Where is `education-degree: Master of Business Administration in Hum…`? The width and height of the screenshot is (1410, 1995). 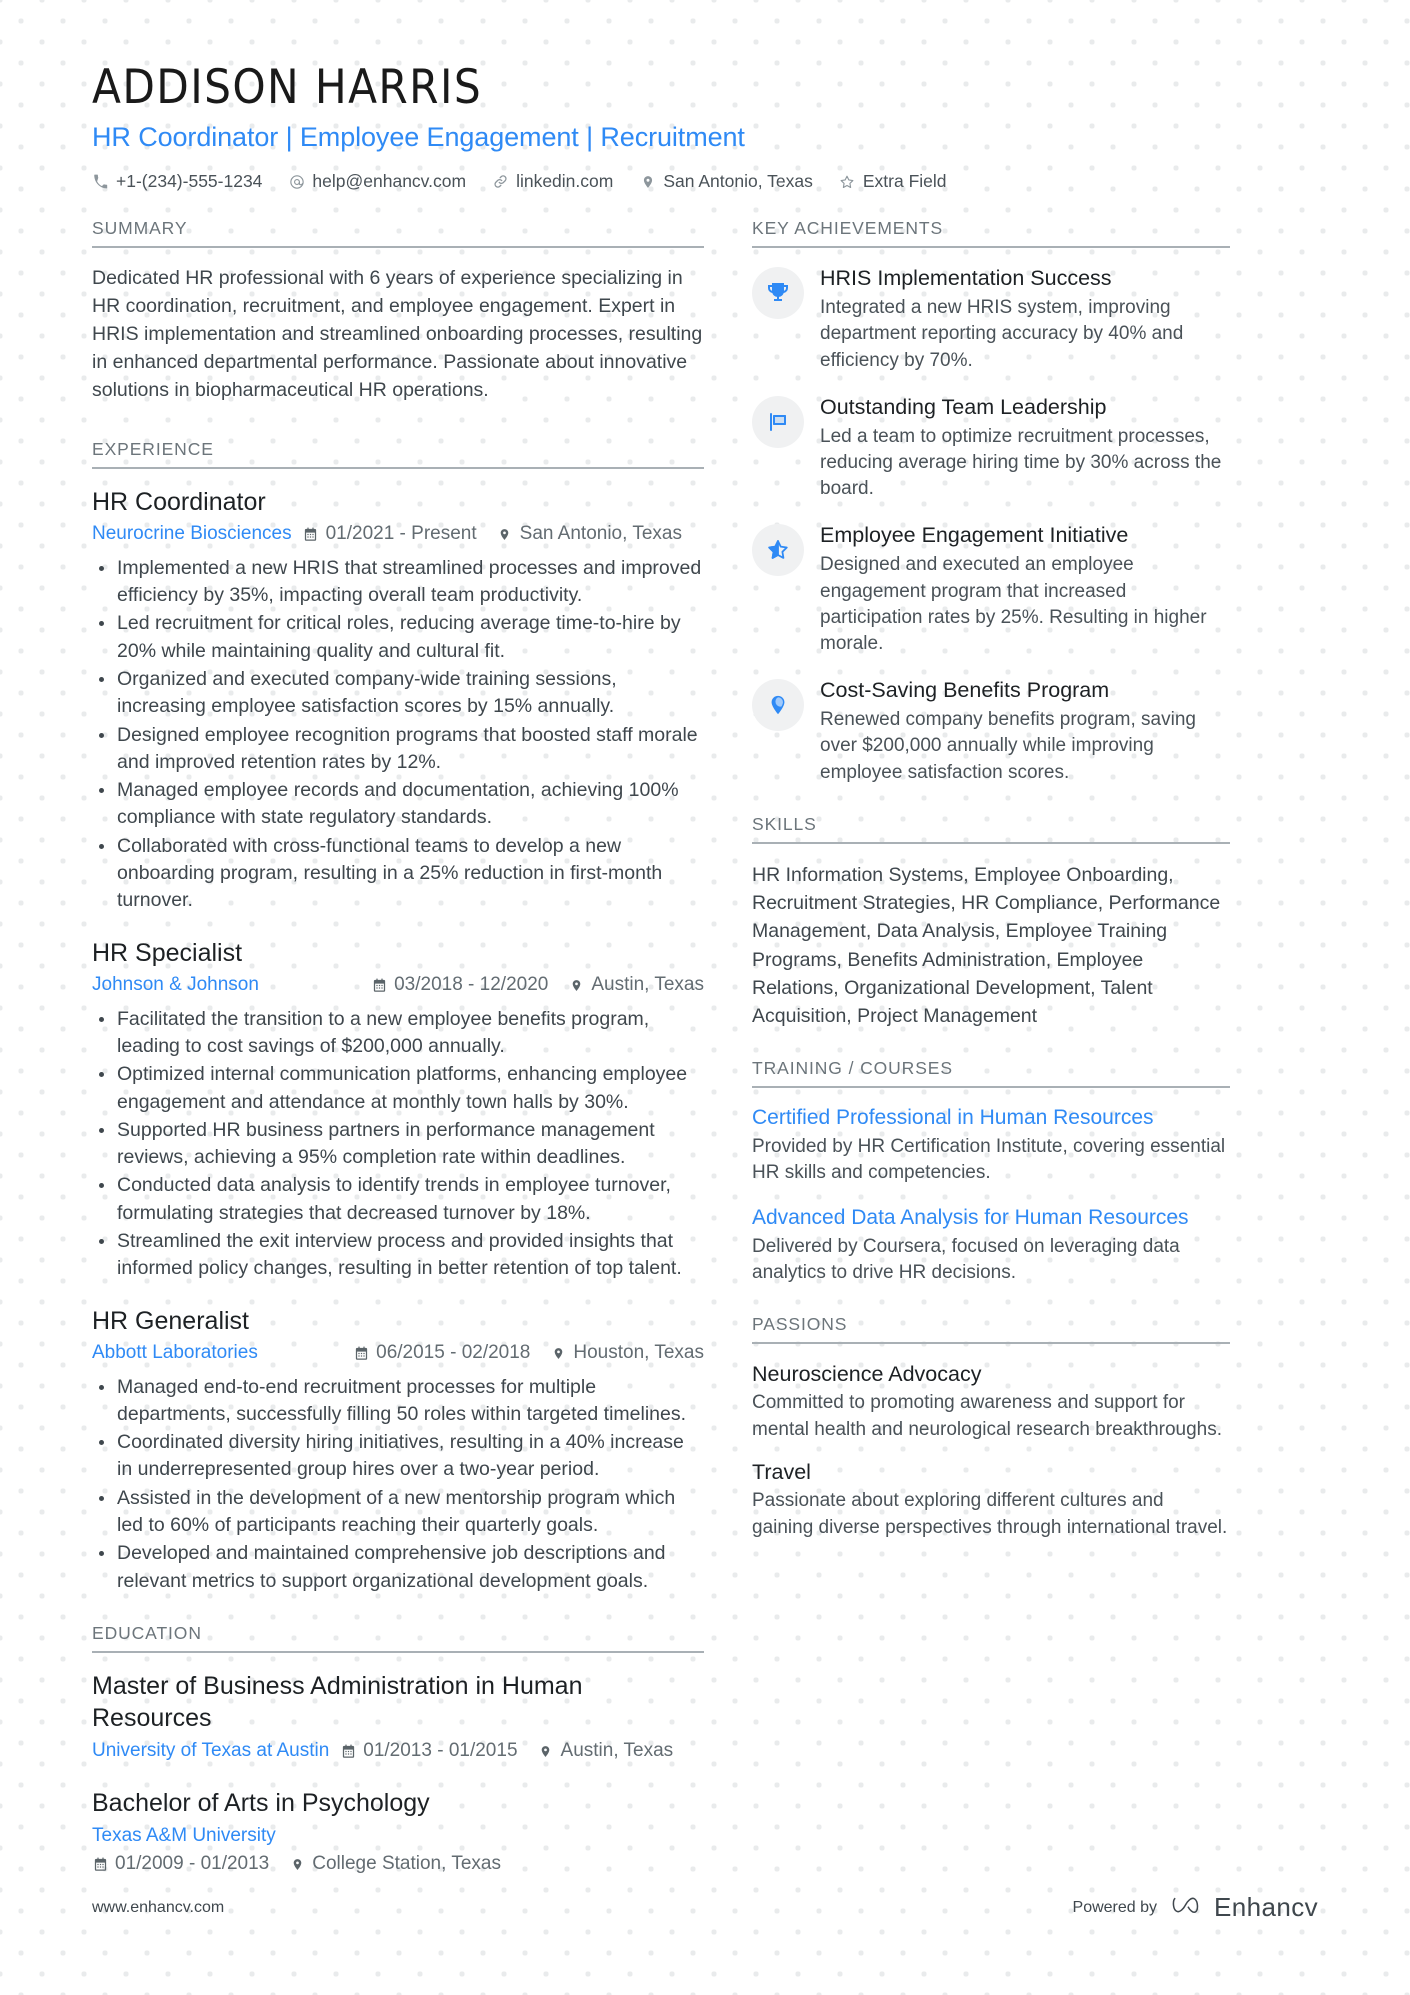 education-degree: Master of Business Administration in Hum… is located at coordinates (337, 1702).